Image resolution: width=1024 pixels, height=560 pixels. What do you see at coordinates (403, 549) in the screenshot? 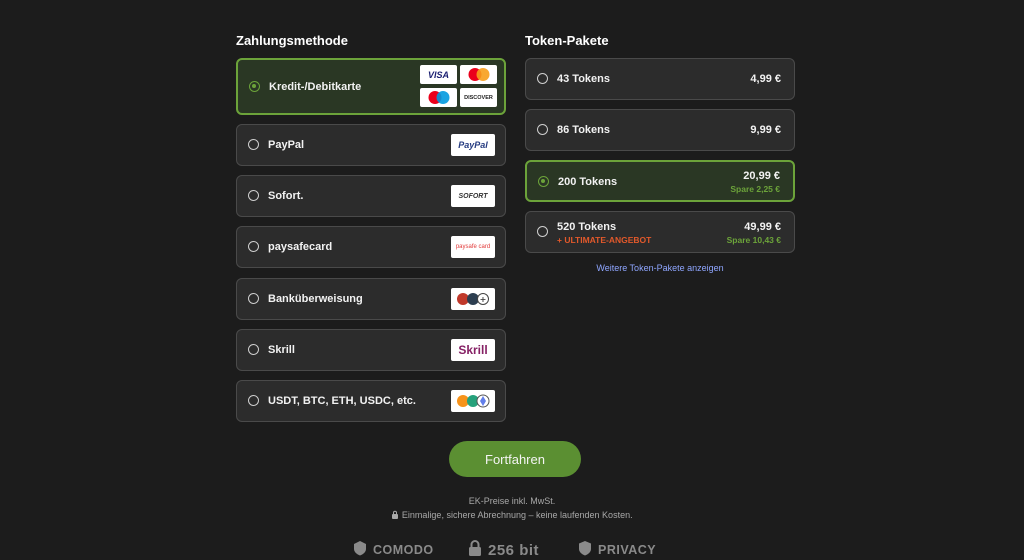
I see `comodo-label: COMODO` at bounding box center [403, 549].